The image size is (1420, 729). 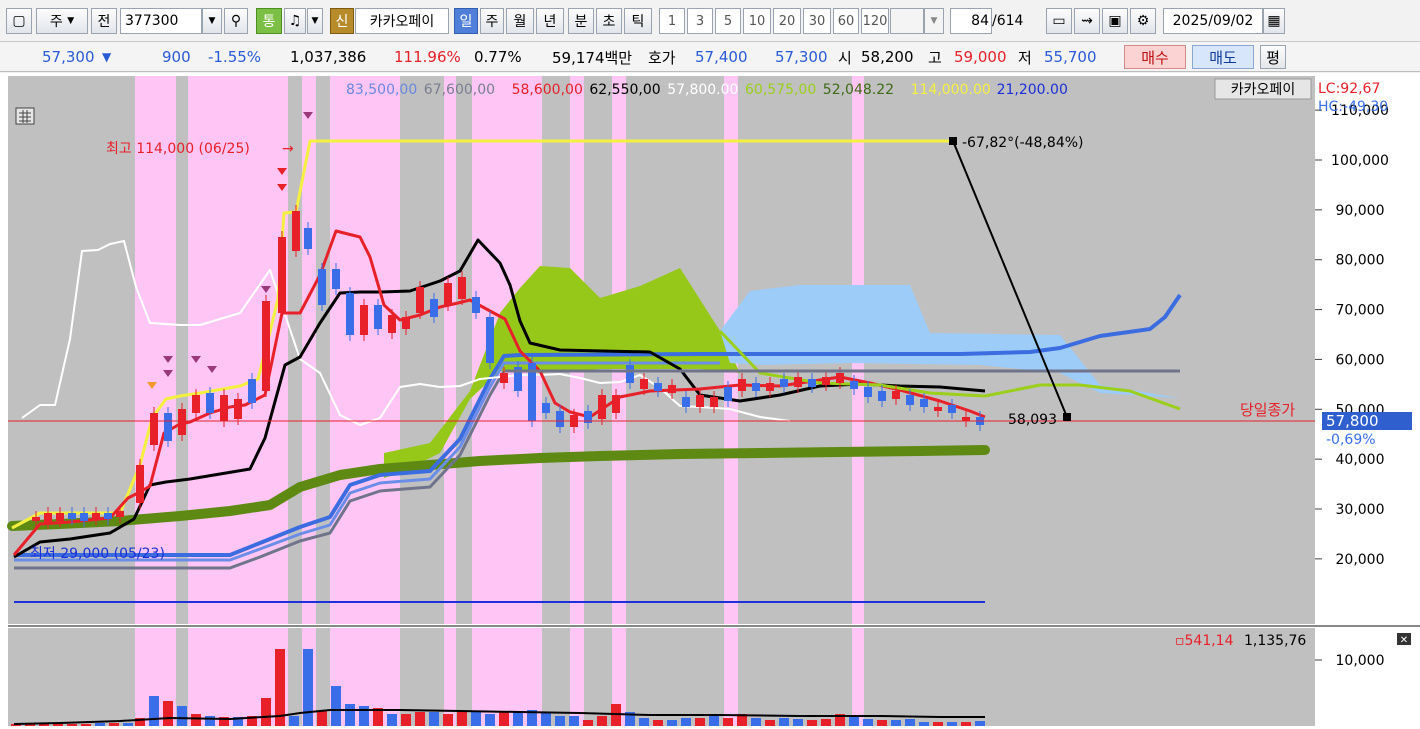 I want to click on square-icon: ▫, so click(x=1180, y=641).